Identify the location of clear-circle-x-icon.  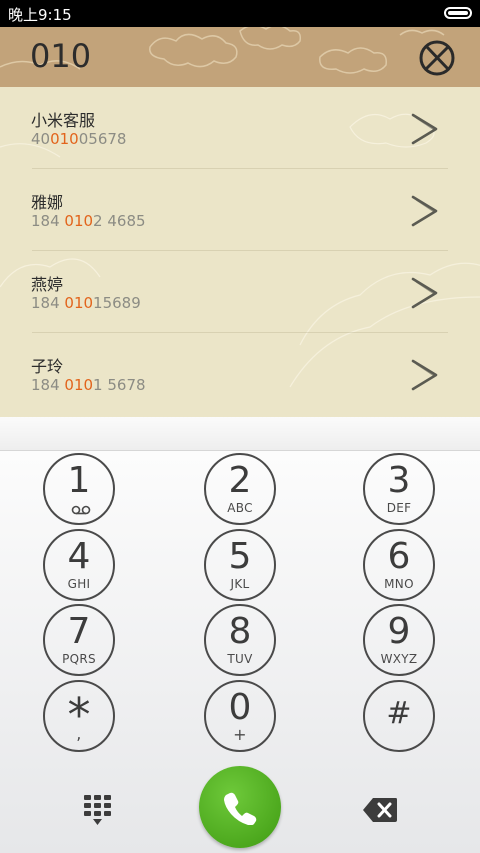
(437, 58).